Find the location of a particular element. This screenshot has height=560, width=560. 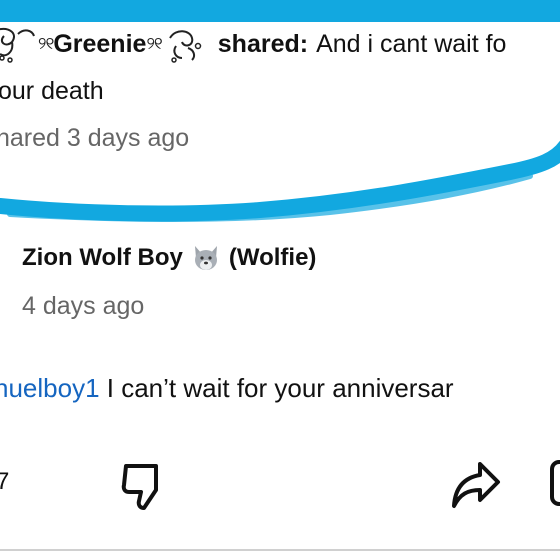

reply-author-nickname: (Wolfie) is located at coordinates (272, 257).